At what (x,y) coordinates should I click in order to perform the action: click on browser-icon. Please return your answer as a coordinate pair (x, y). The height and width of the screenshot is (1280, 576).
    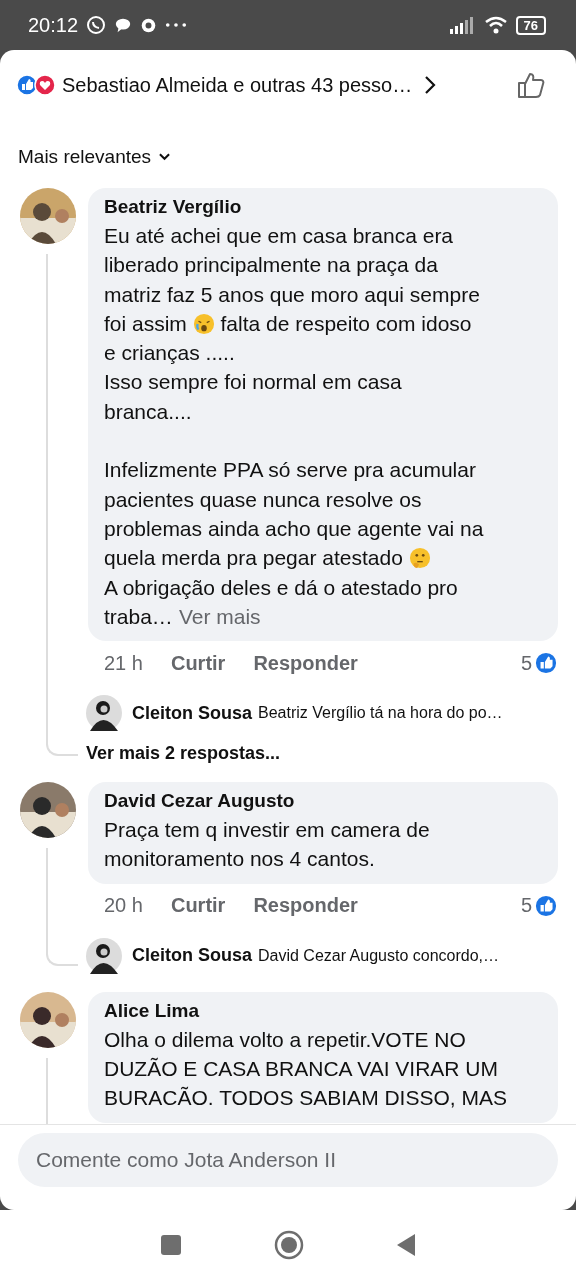
    Looking at the image, I should click on (149, 25).